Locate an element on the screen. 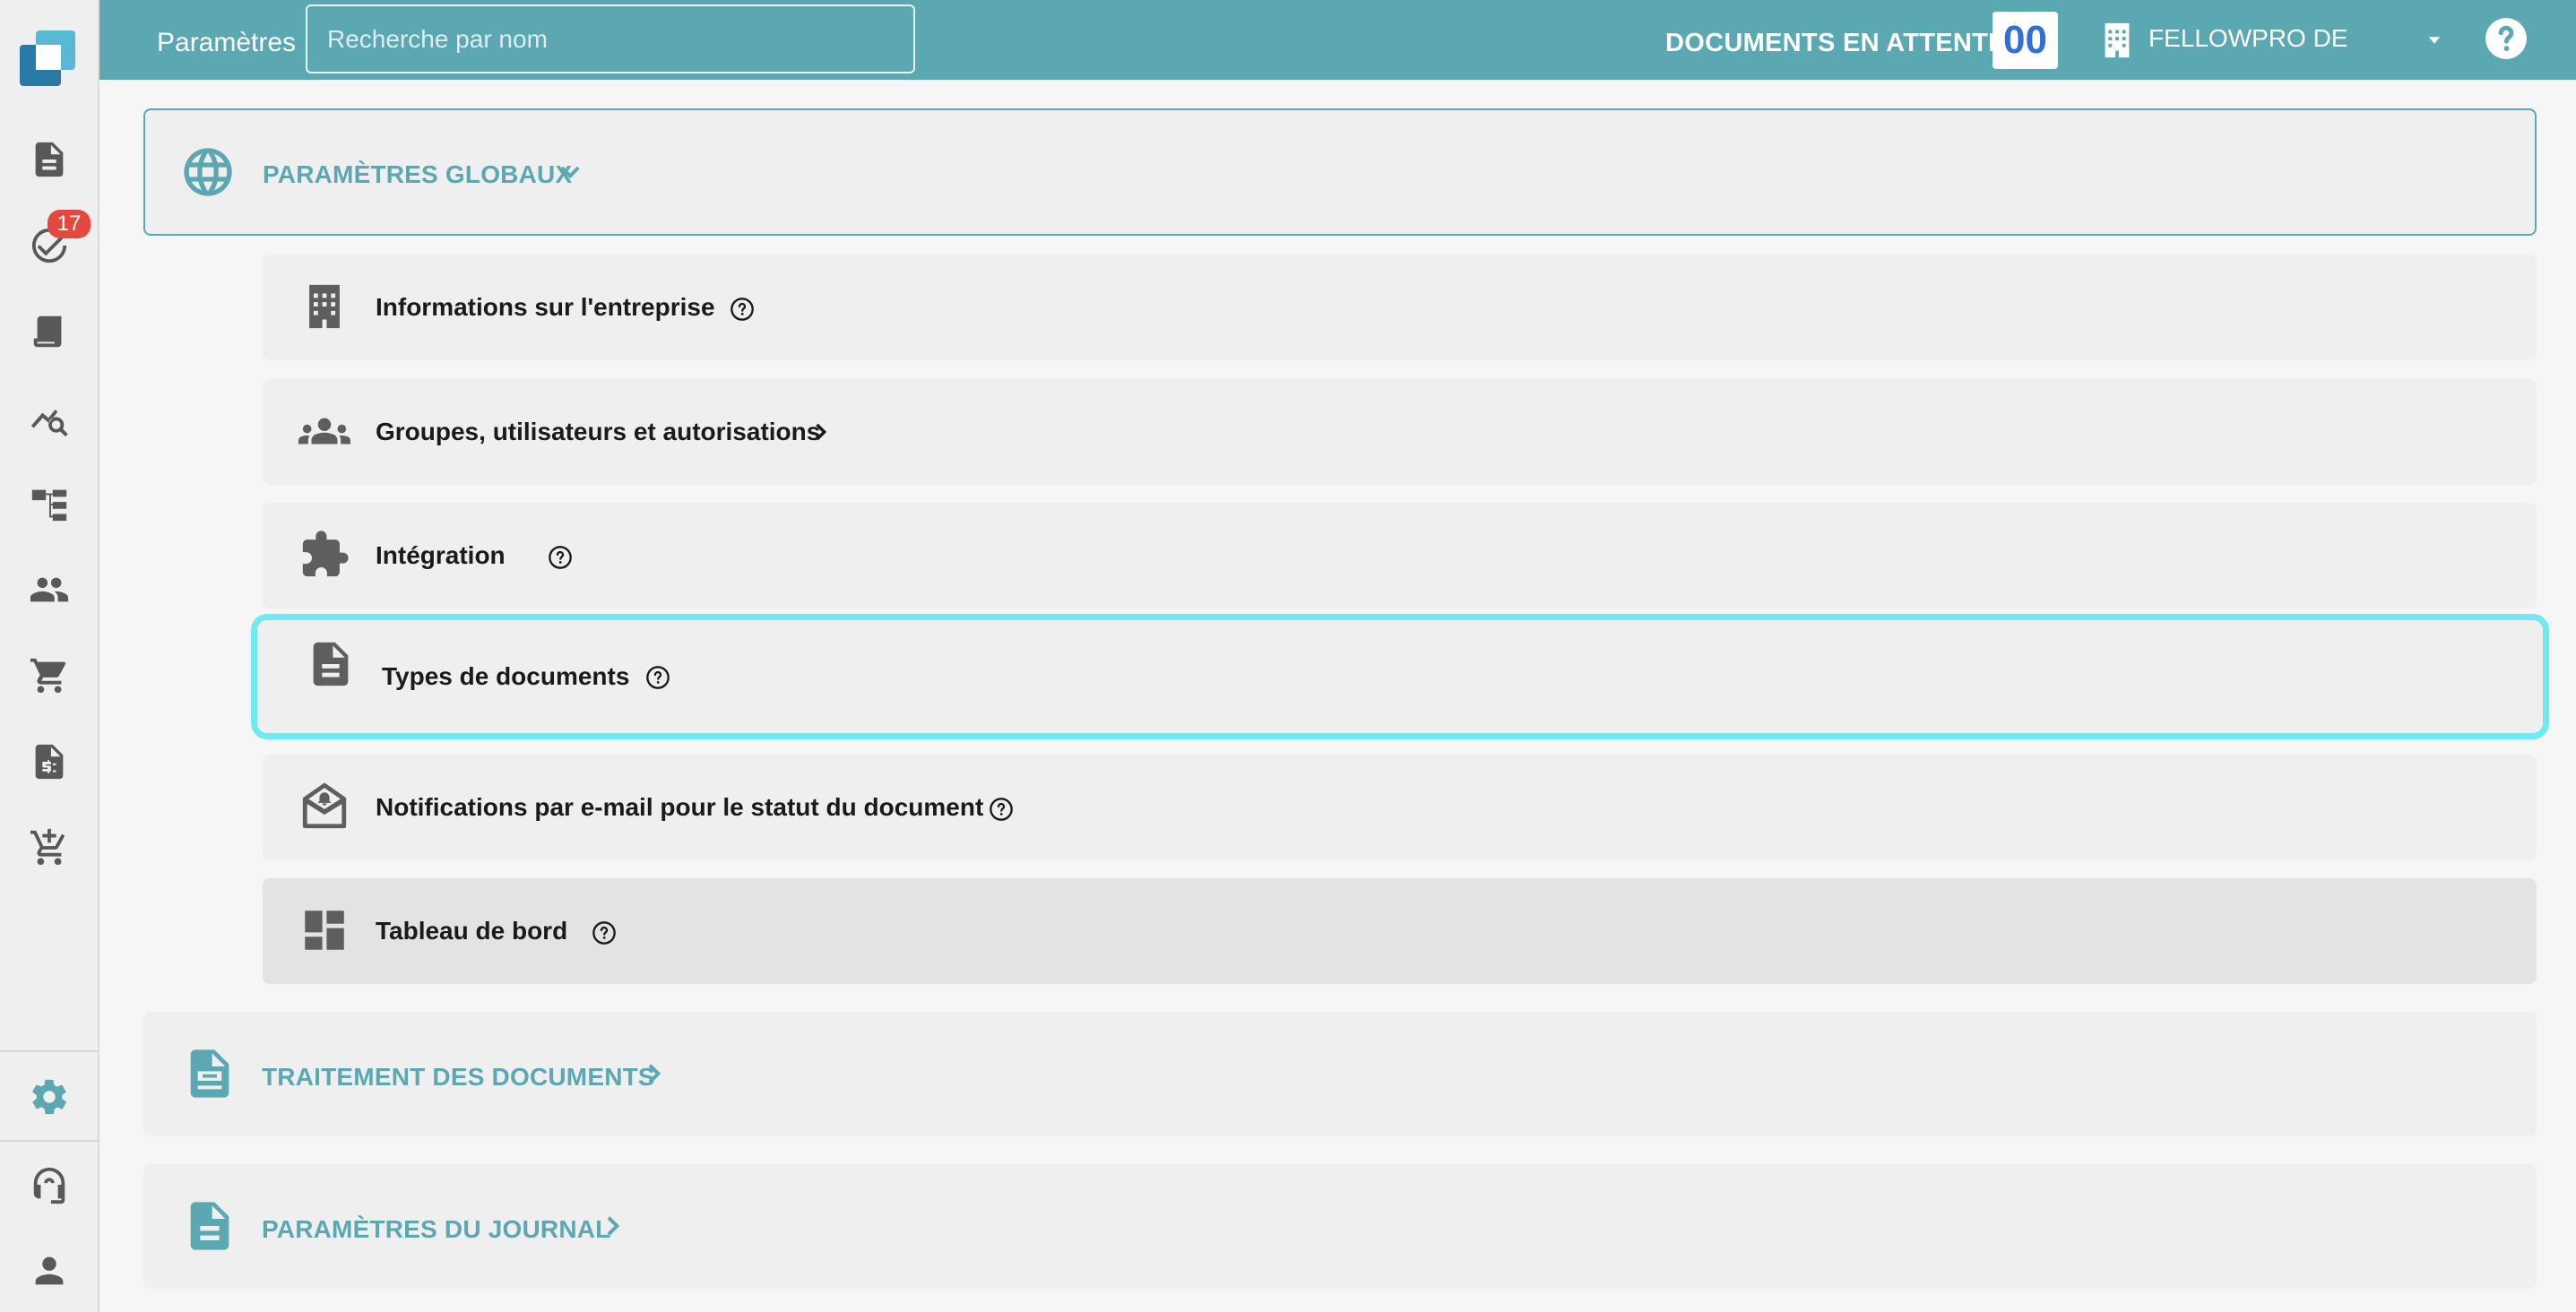 The height and width of the screenshot is (1312, 2576). help-icon is located at coordinates (2506, 38).